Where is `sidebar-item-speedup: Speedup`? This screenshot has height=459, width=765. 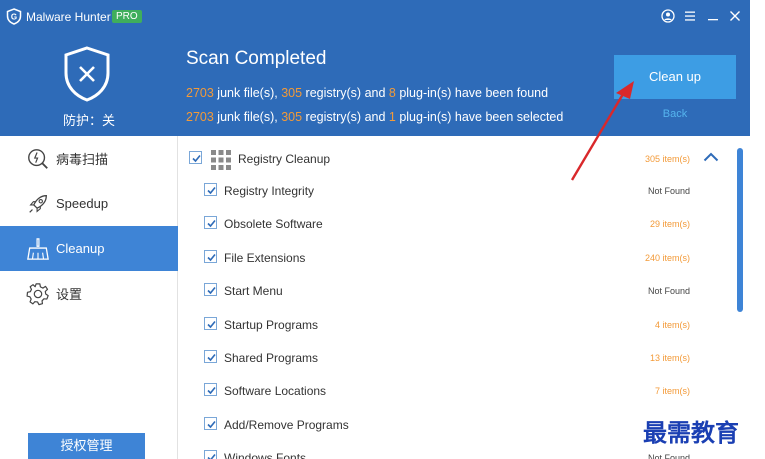 sidebar-item-speedup: Speedup is located at coordinates (89, 203).